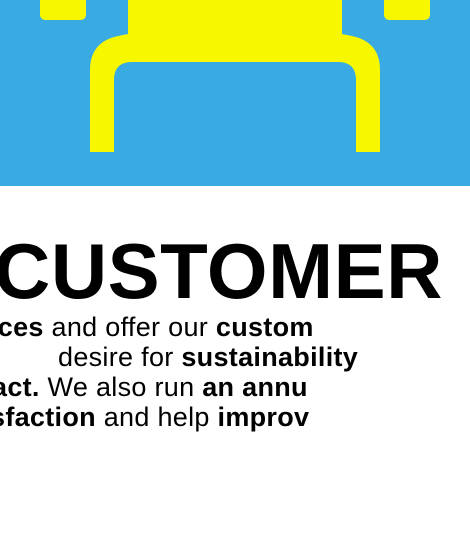 This screenshot has width=470, height=545. I want to click on body-text-run: and help, so click(156, 417).